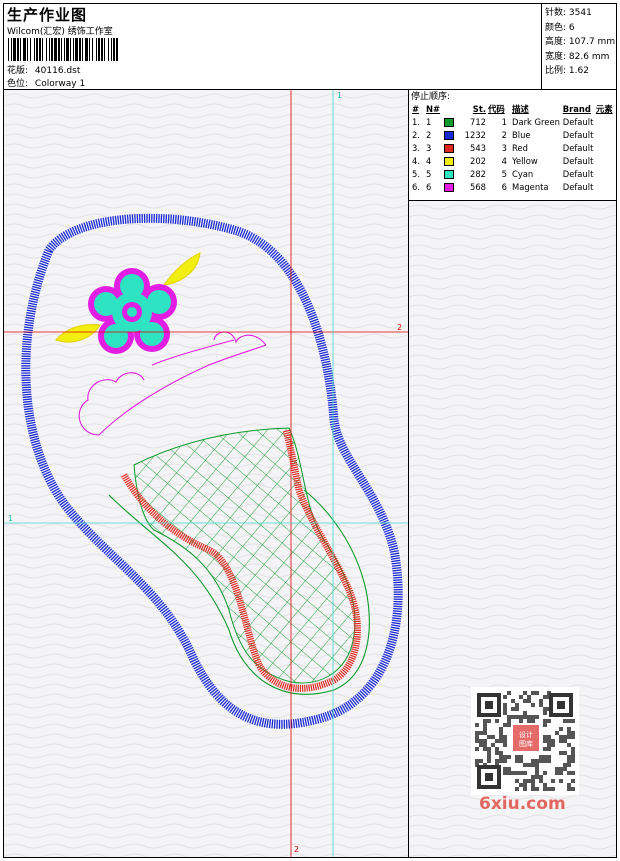 The image size is (620, 861). Describe the element at coordinates (340, 95) in the screenshot. I see `cyan-guide-label-top: 1` at that location.